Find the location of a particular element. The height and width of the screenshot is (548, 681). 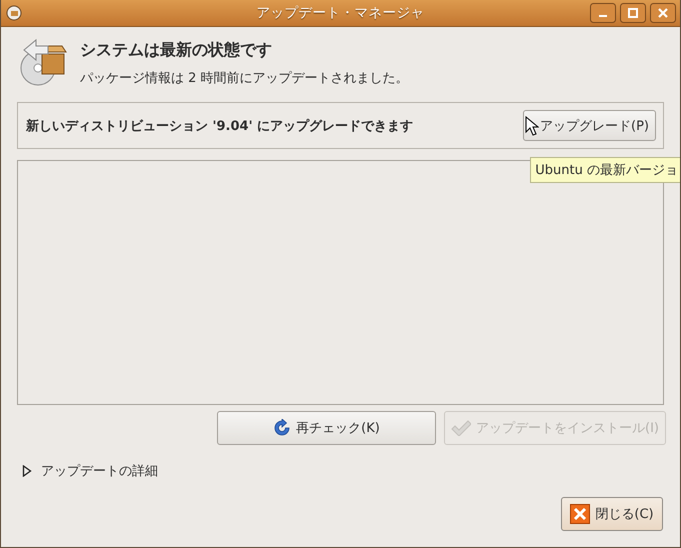

package-update-icon is located at coordinates (43, 63).